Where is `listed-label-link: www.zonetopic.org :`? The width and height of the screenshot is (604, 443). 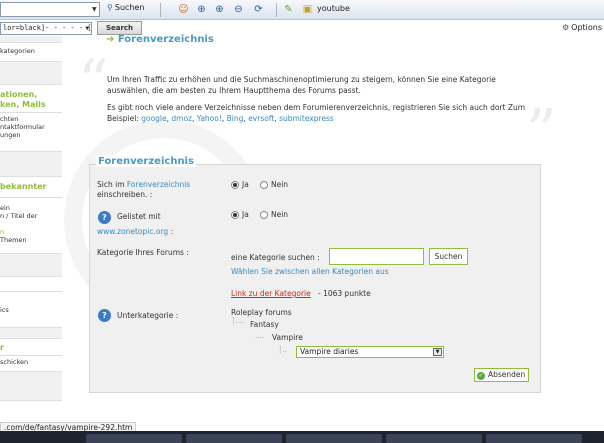 listed-label-link: www.zonetopic.org : is located at coordinates (135, 231).